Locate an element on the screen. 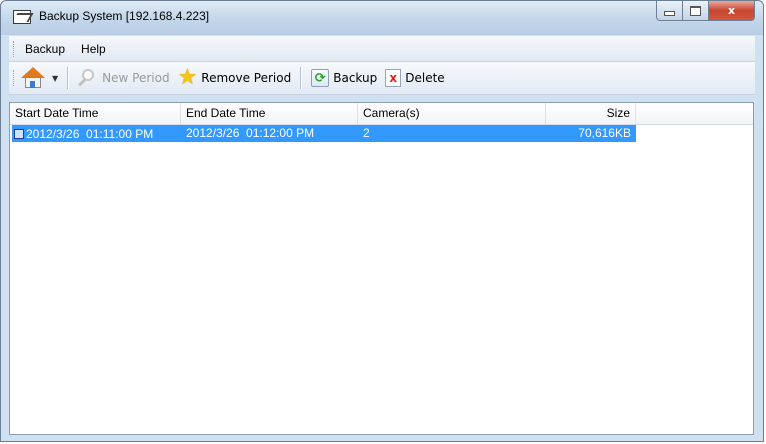  menu-bar: Backup Help is located at coordinates (382, 49).